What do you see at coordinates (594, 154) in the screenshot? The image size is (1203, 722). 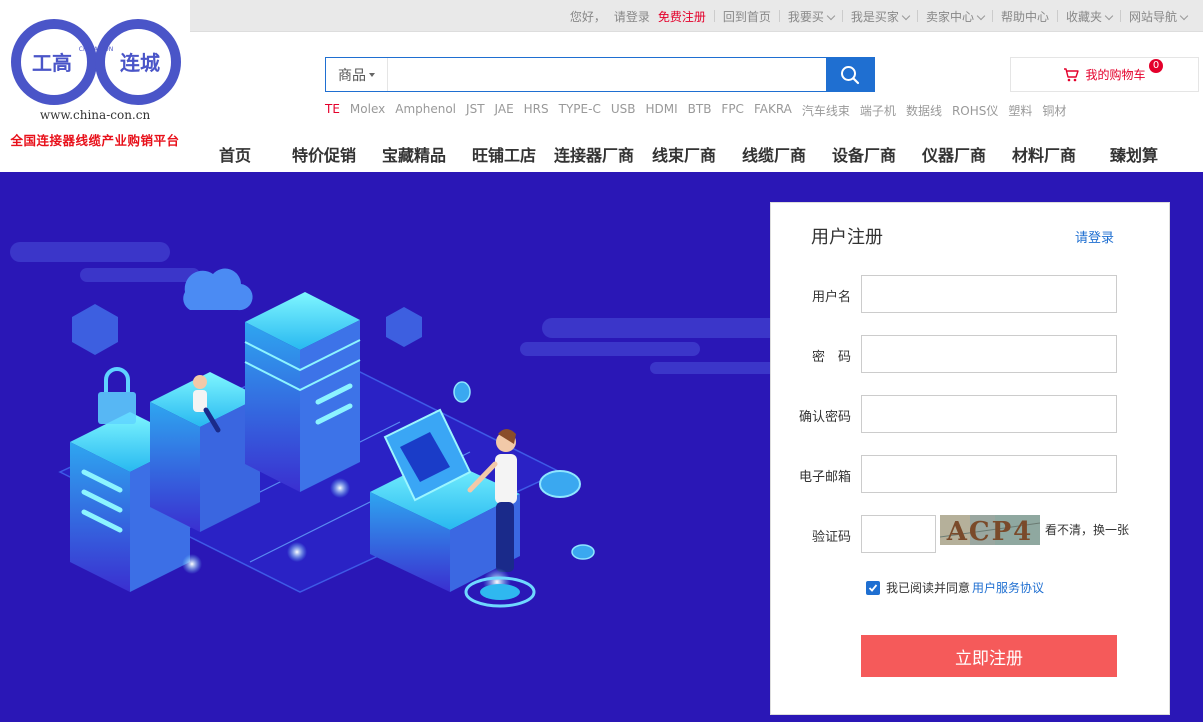 I see `nav-item: 连接器厂商` at bounding box center [594, 154].